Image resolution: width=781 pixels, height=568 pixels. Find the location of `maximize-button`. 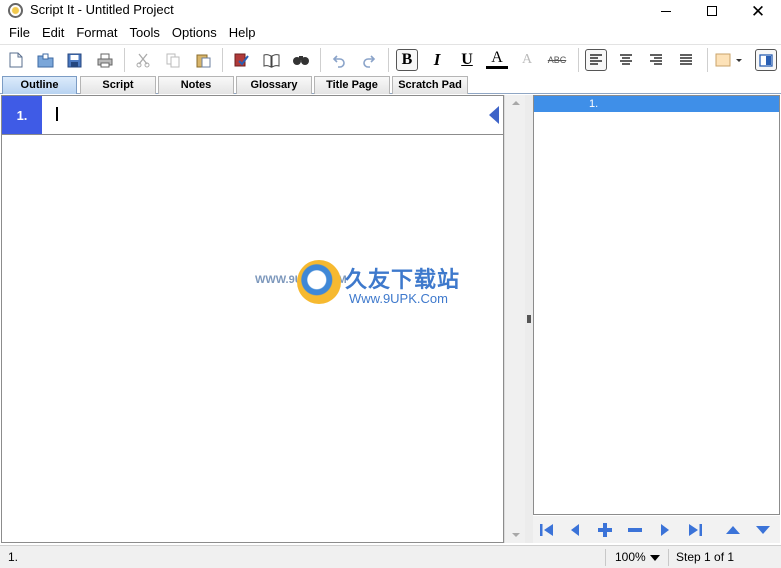

maximize-button is located at coordinates (712, 11).